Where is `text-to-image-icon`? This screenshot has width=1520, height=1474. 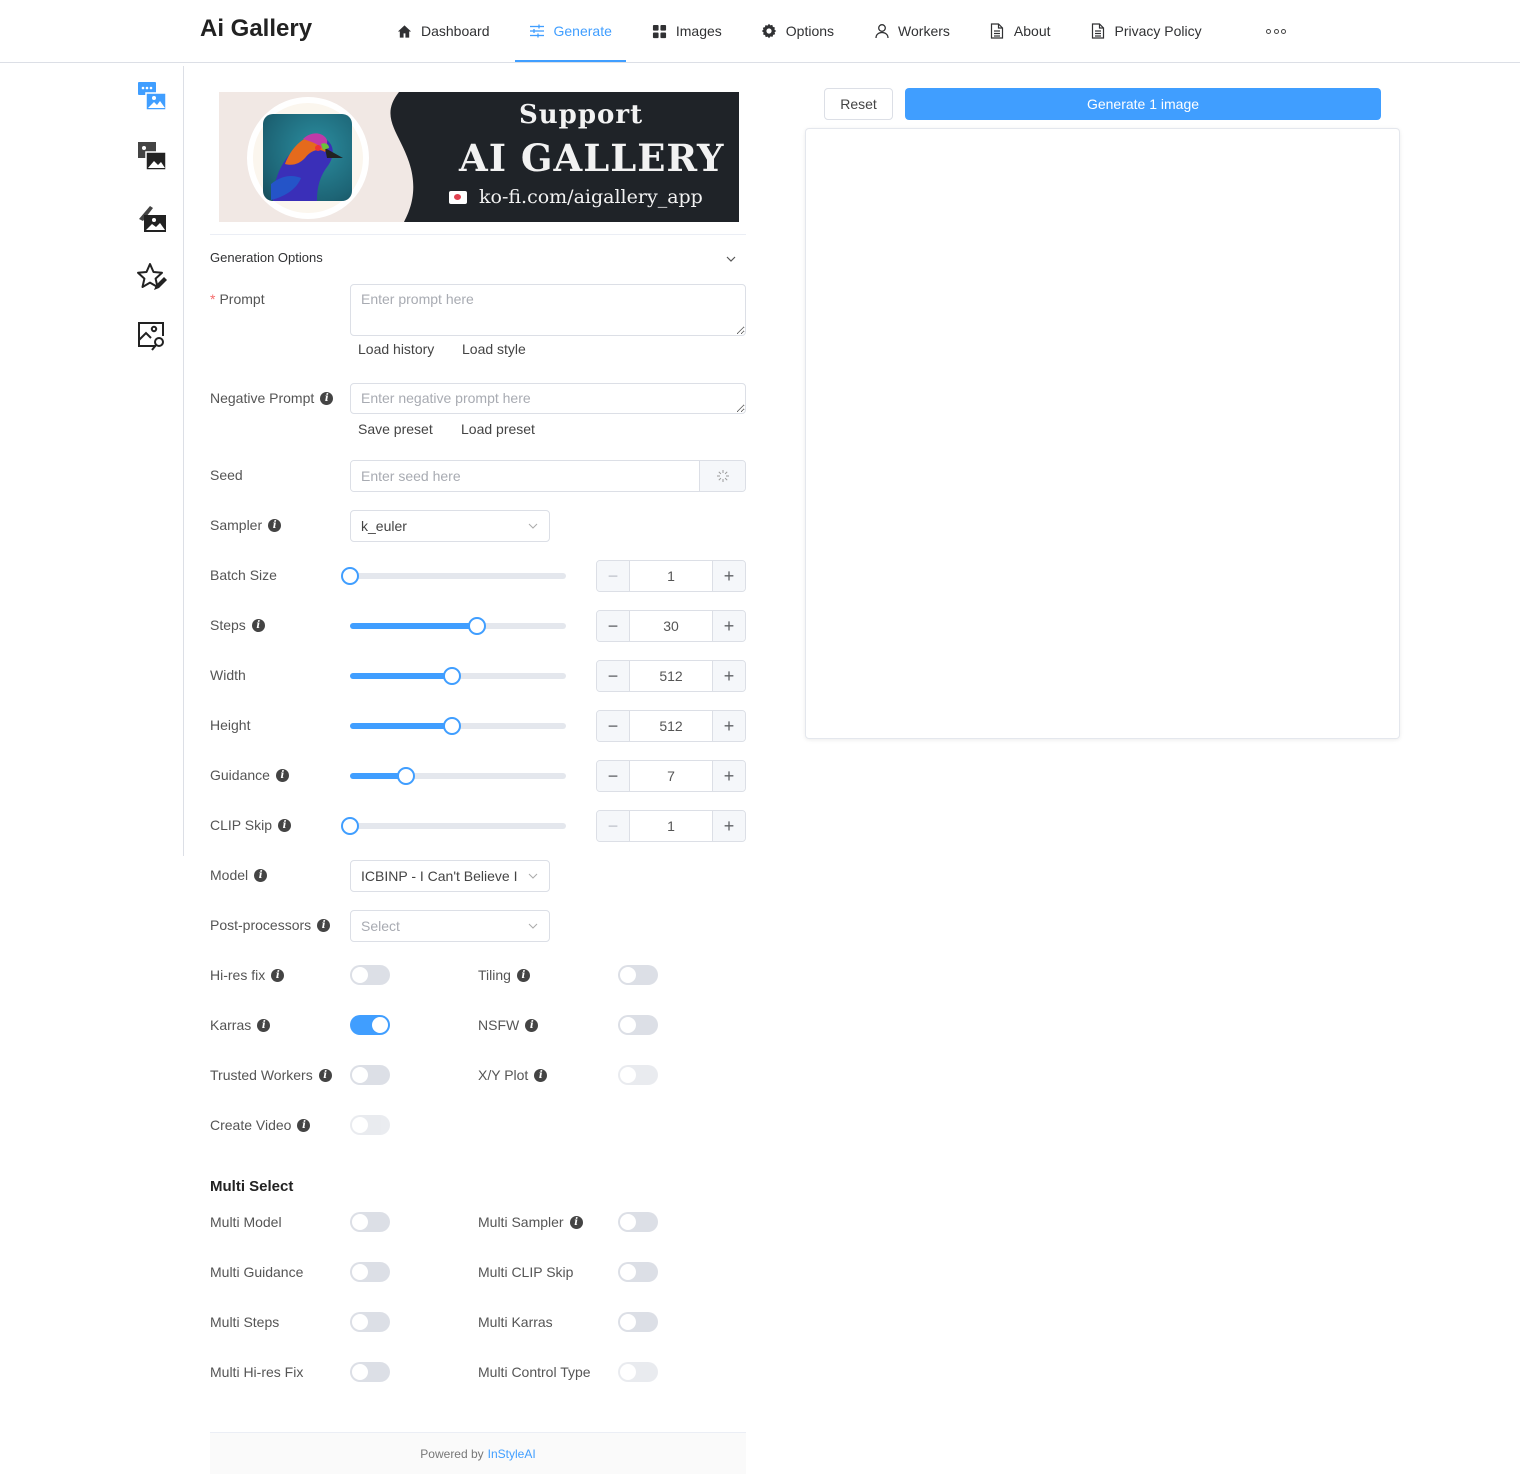 text-to-image-icon is located at coordinates (152, 96).